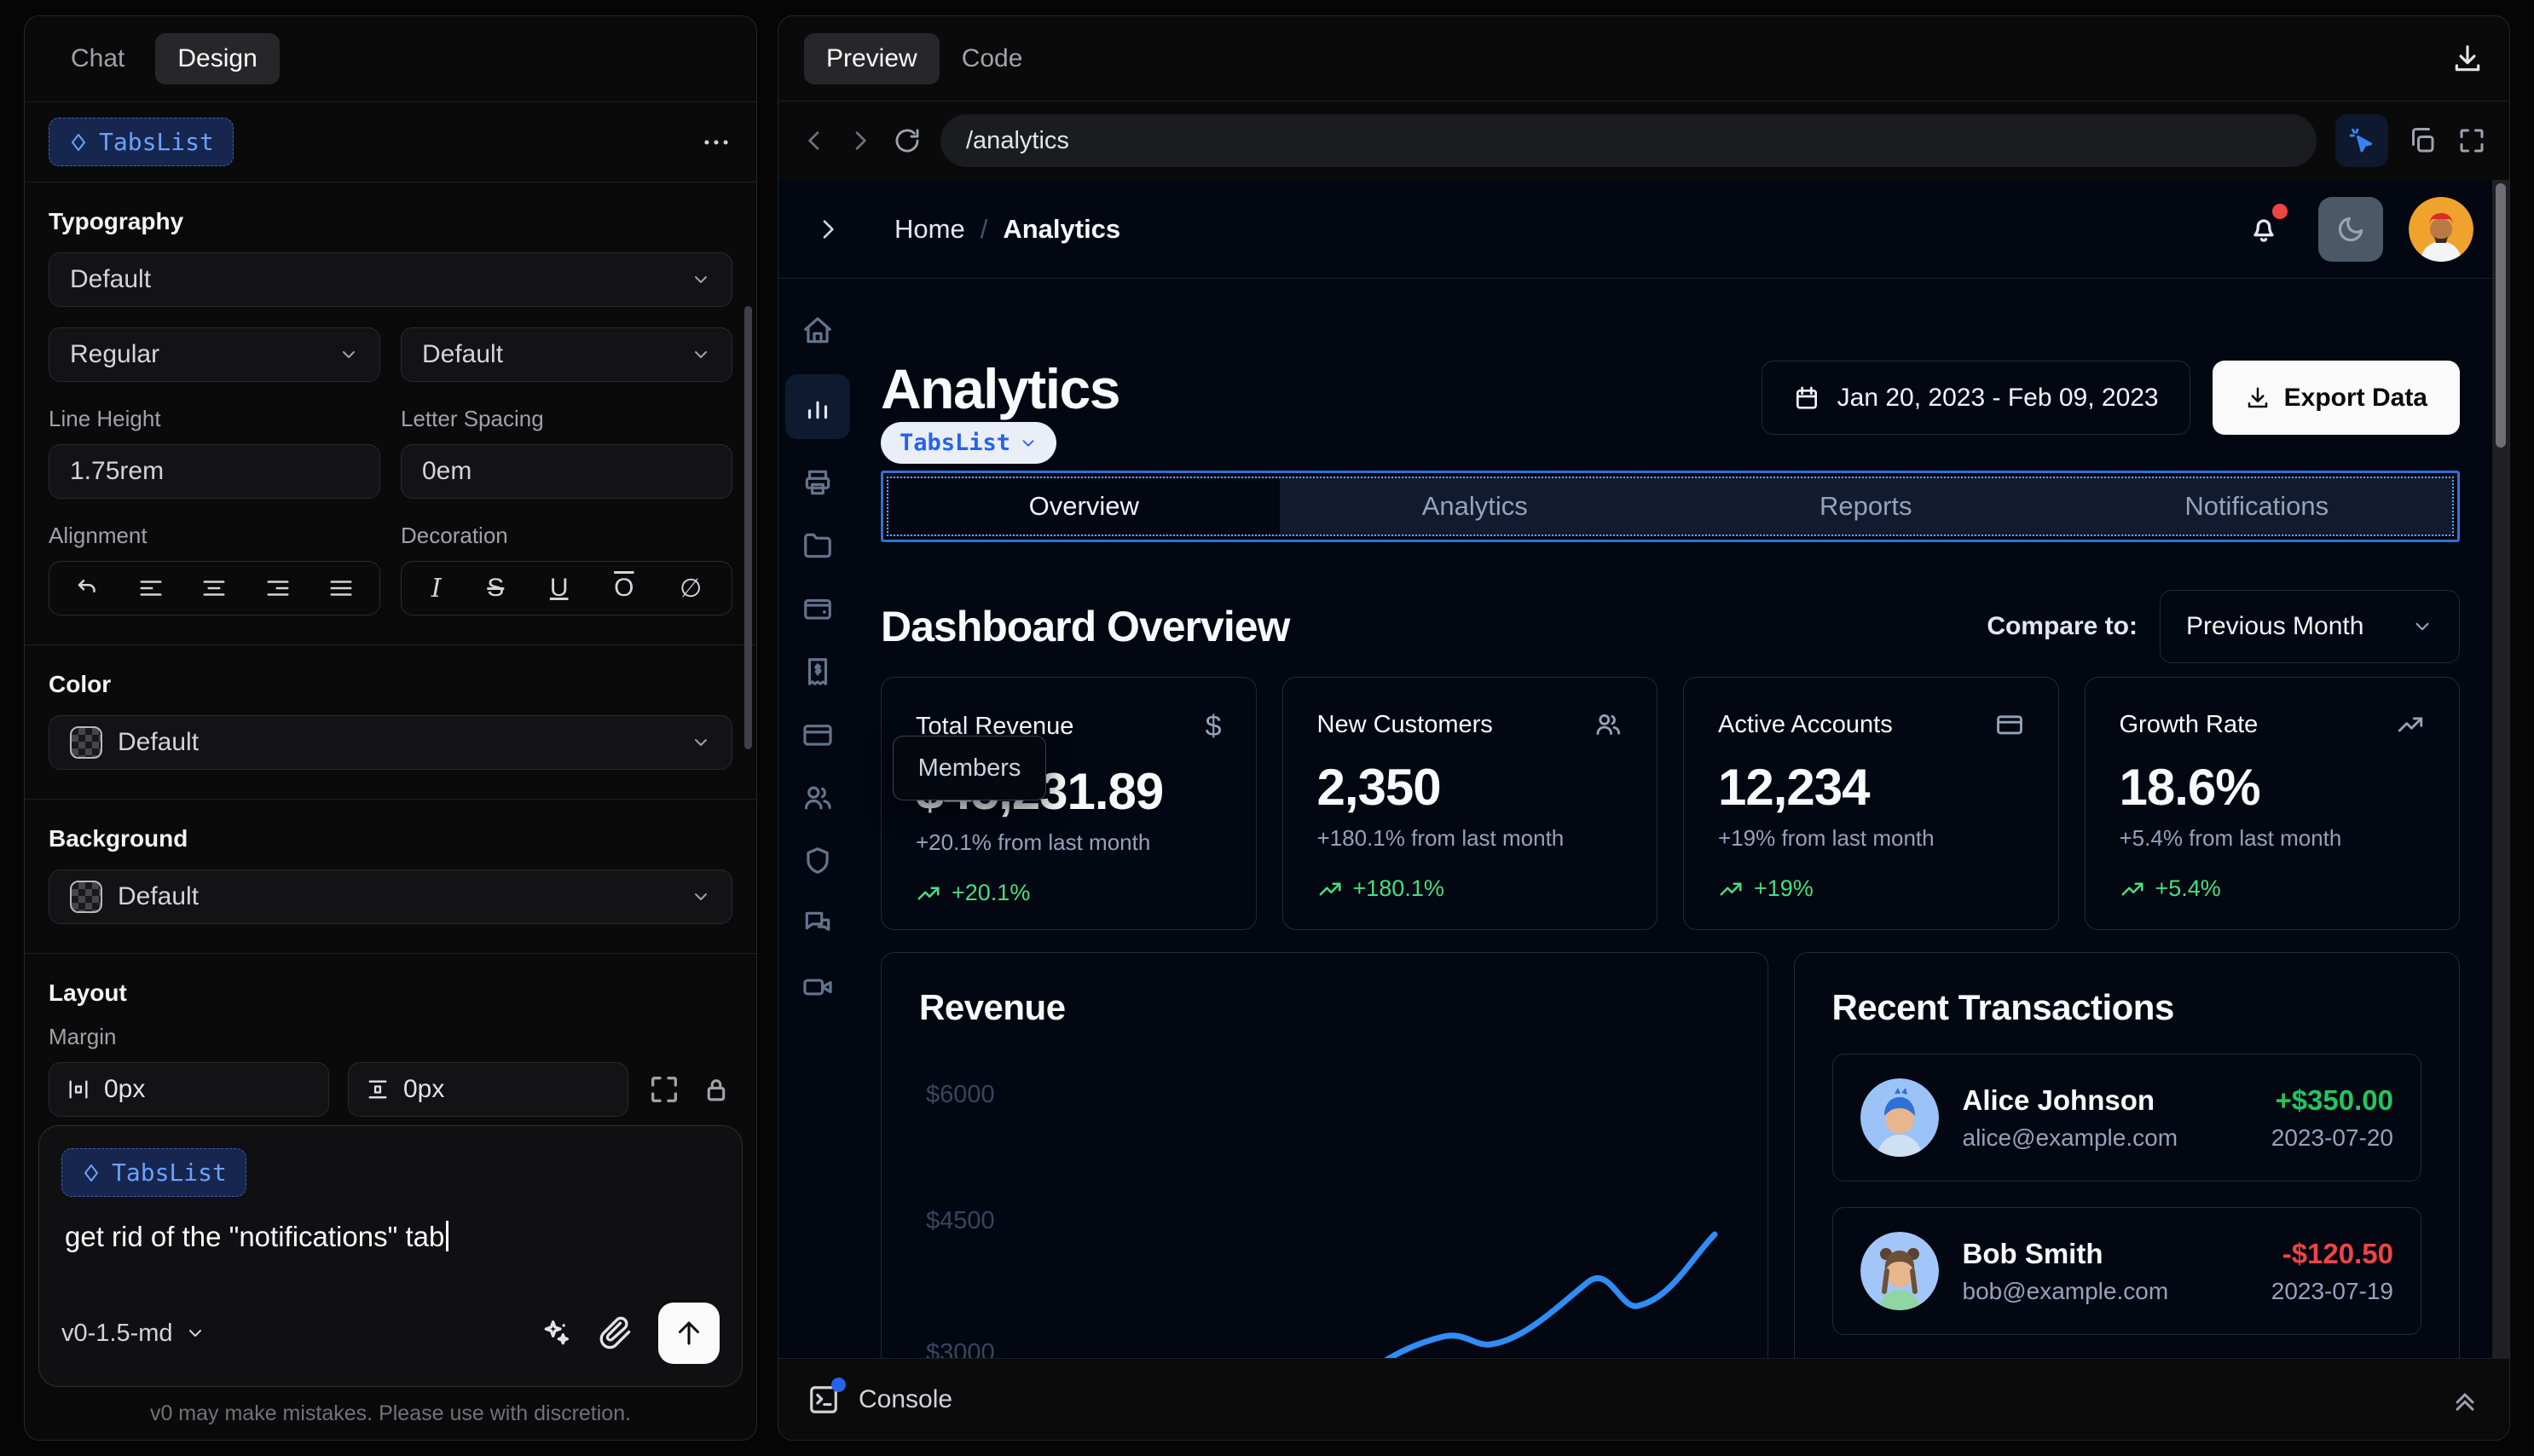  What do you see at coordinates (566, 471) in the screenshot?
I see `letter-spacing-input: 0em` at bounding box center [566, 471].